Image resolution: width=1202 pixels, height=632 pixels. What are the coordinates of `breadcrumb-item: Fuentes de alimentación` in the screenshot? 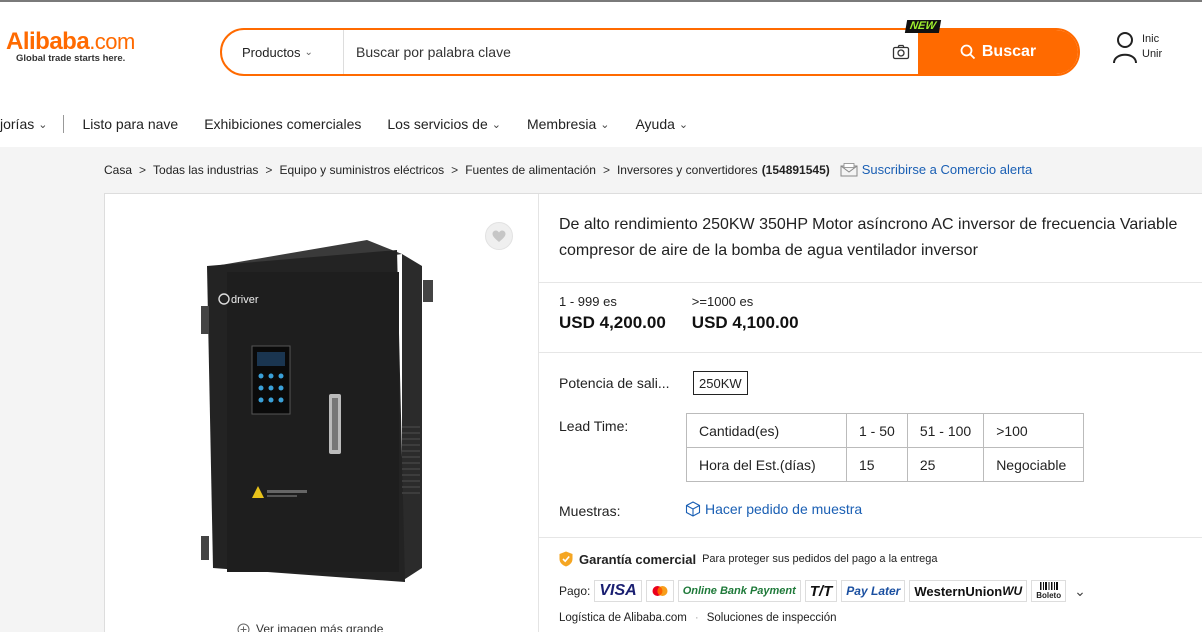 It's located at (530, 170).